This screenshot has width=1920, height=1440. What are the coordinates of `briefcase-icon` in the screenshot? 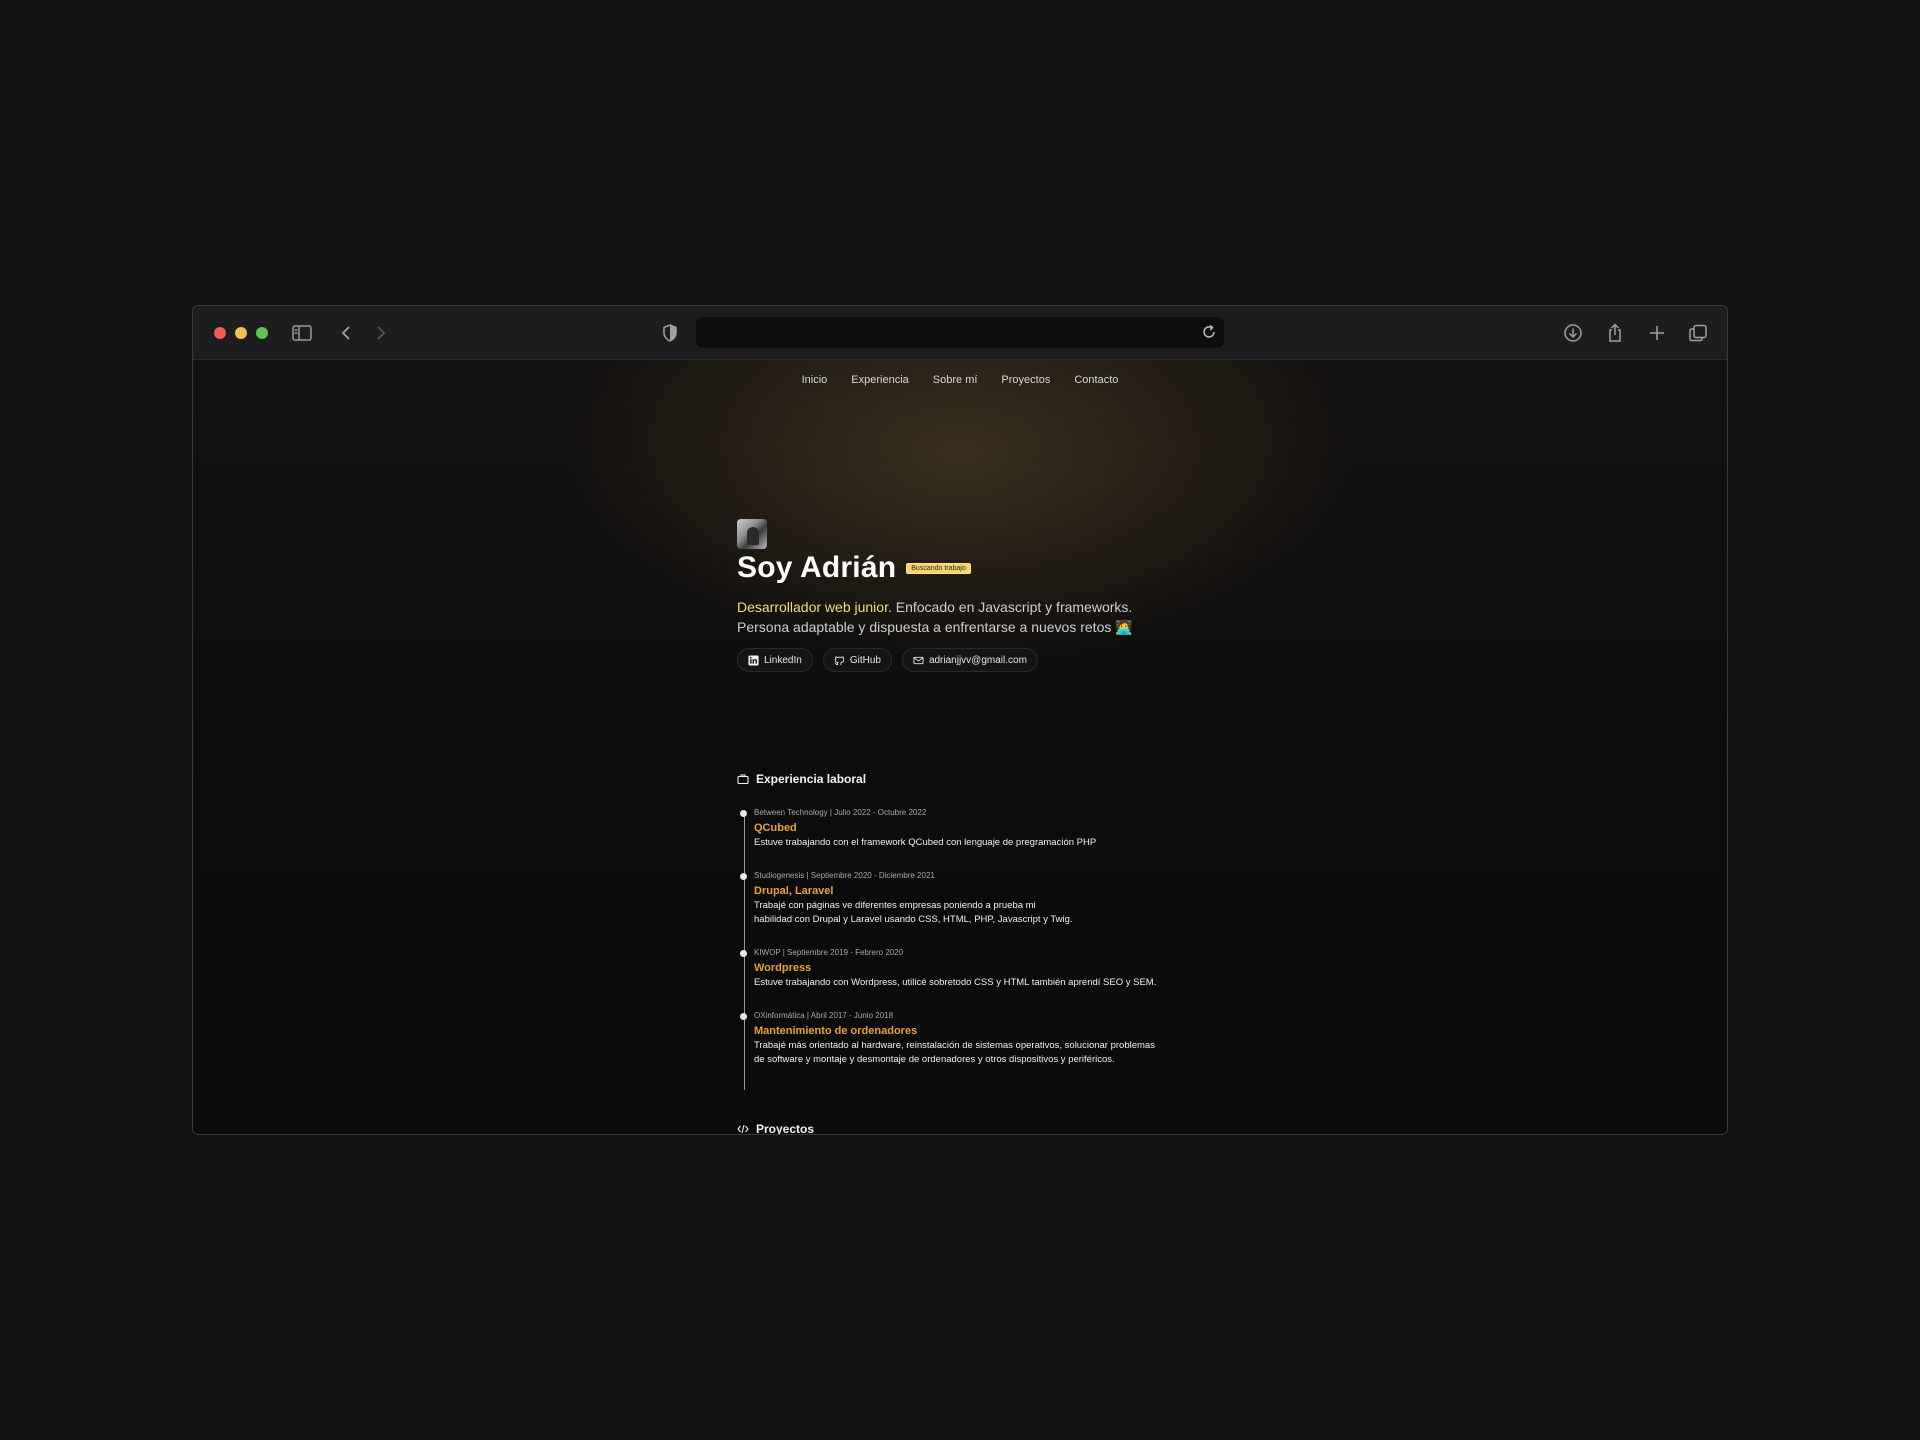 It's located at (743, 779).